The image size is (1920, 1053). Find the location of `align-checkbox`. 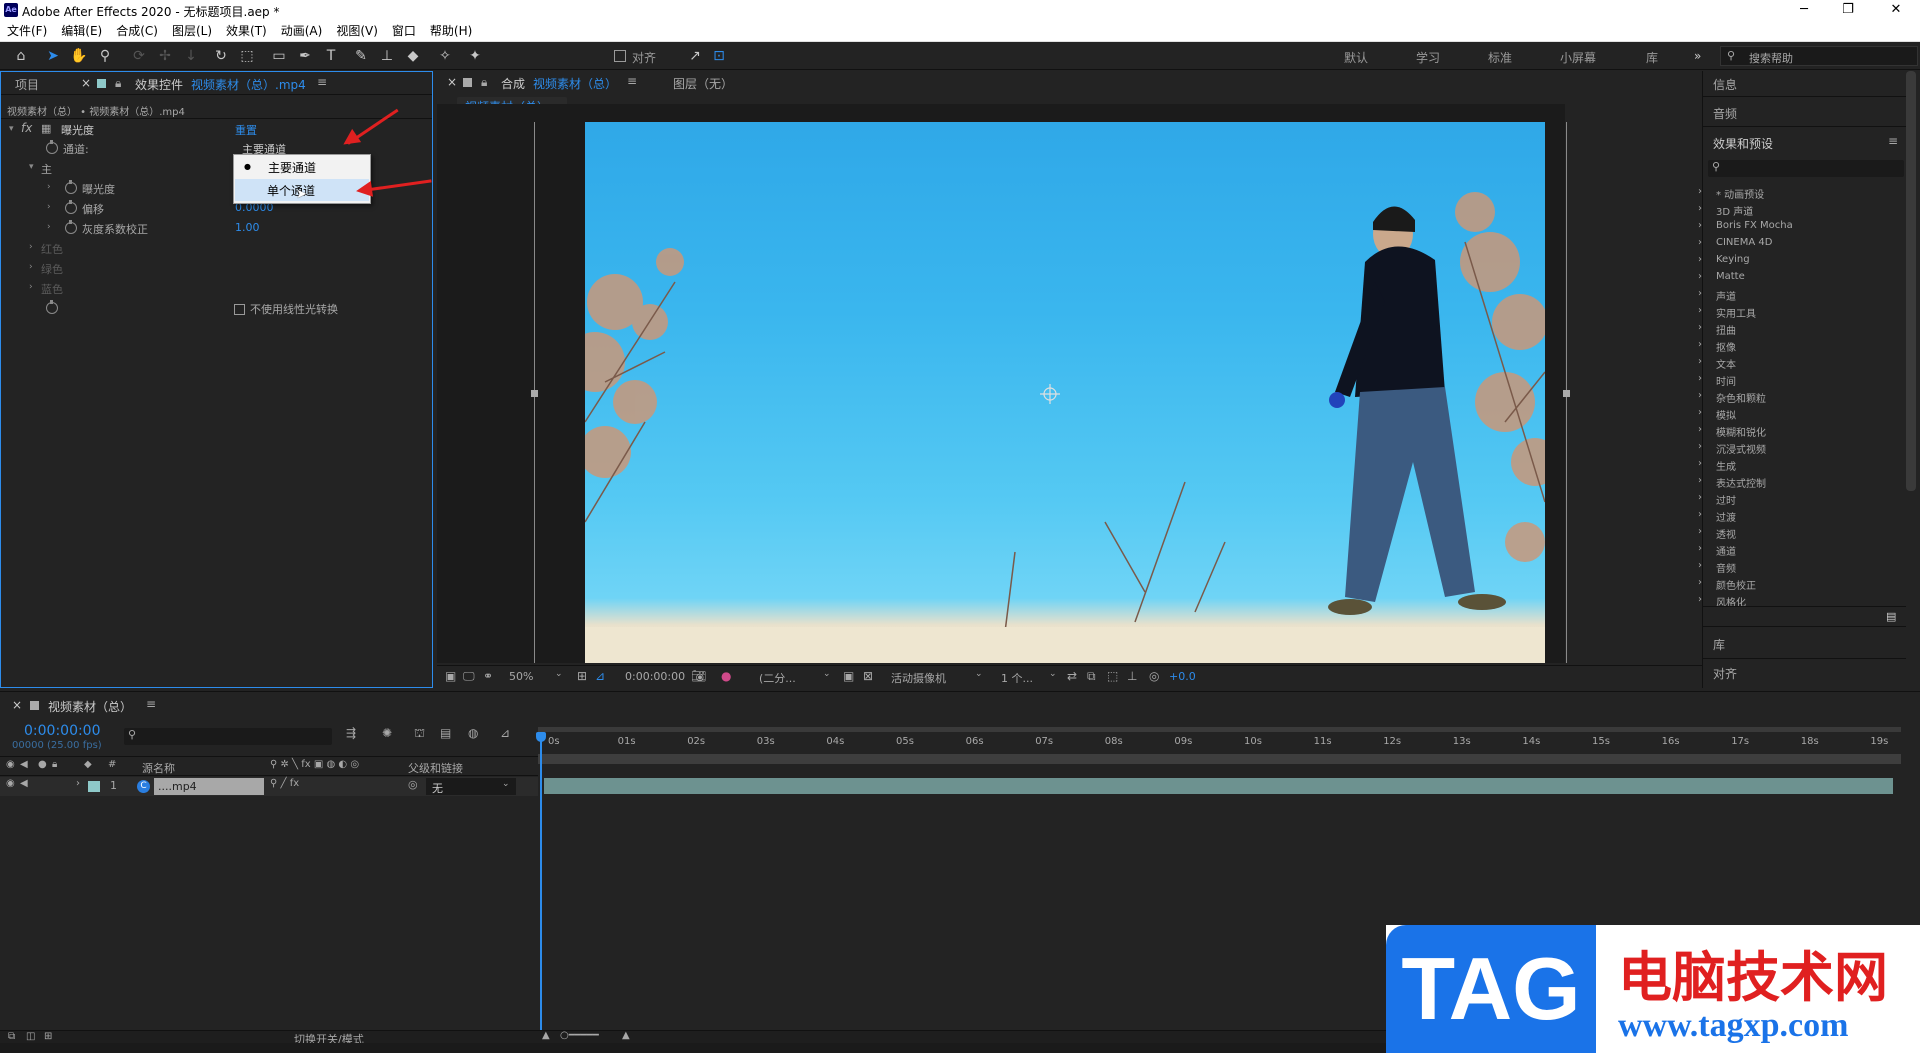

align-checkbox is located at coordinates (620, 56).